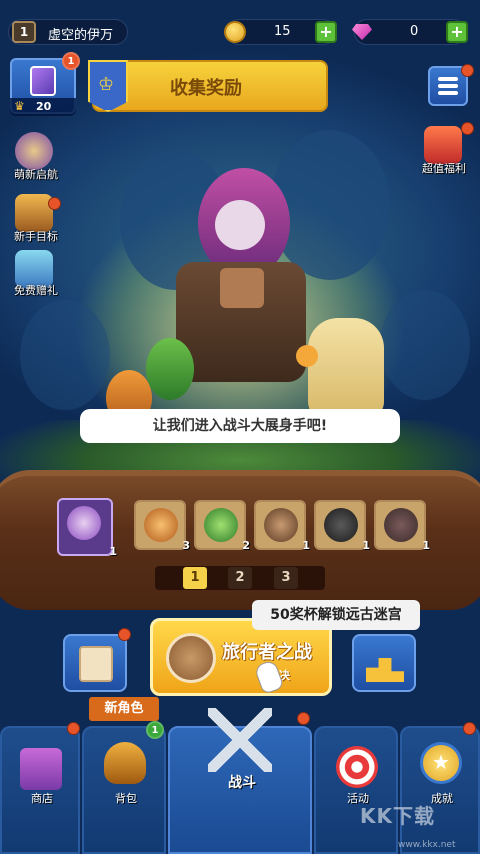 The height and width of the screenshot is (854, 480). I want to click on golem-portrait, so click(281, 525).